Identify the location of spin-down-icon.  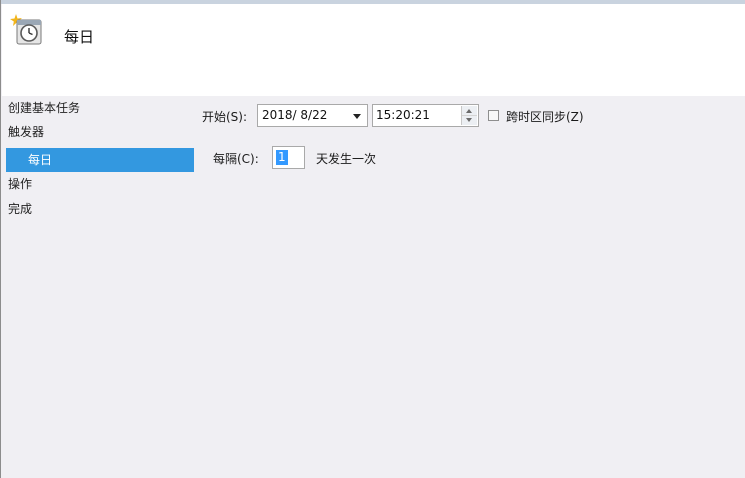
(469, 120).